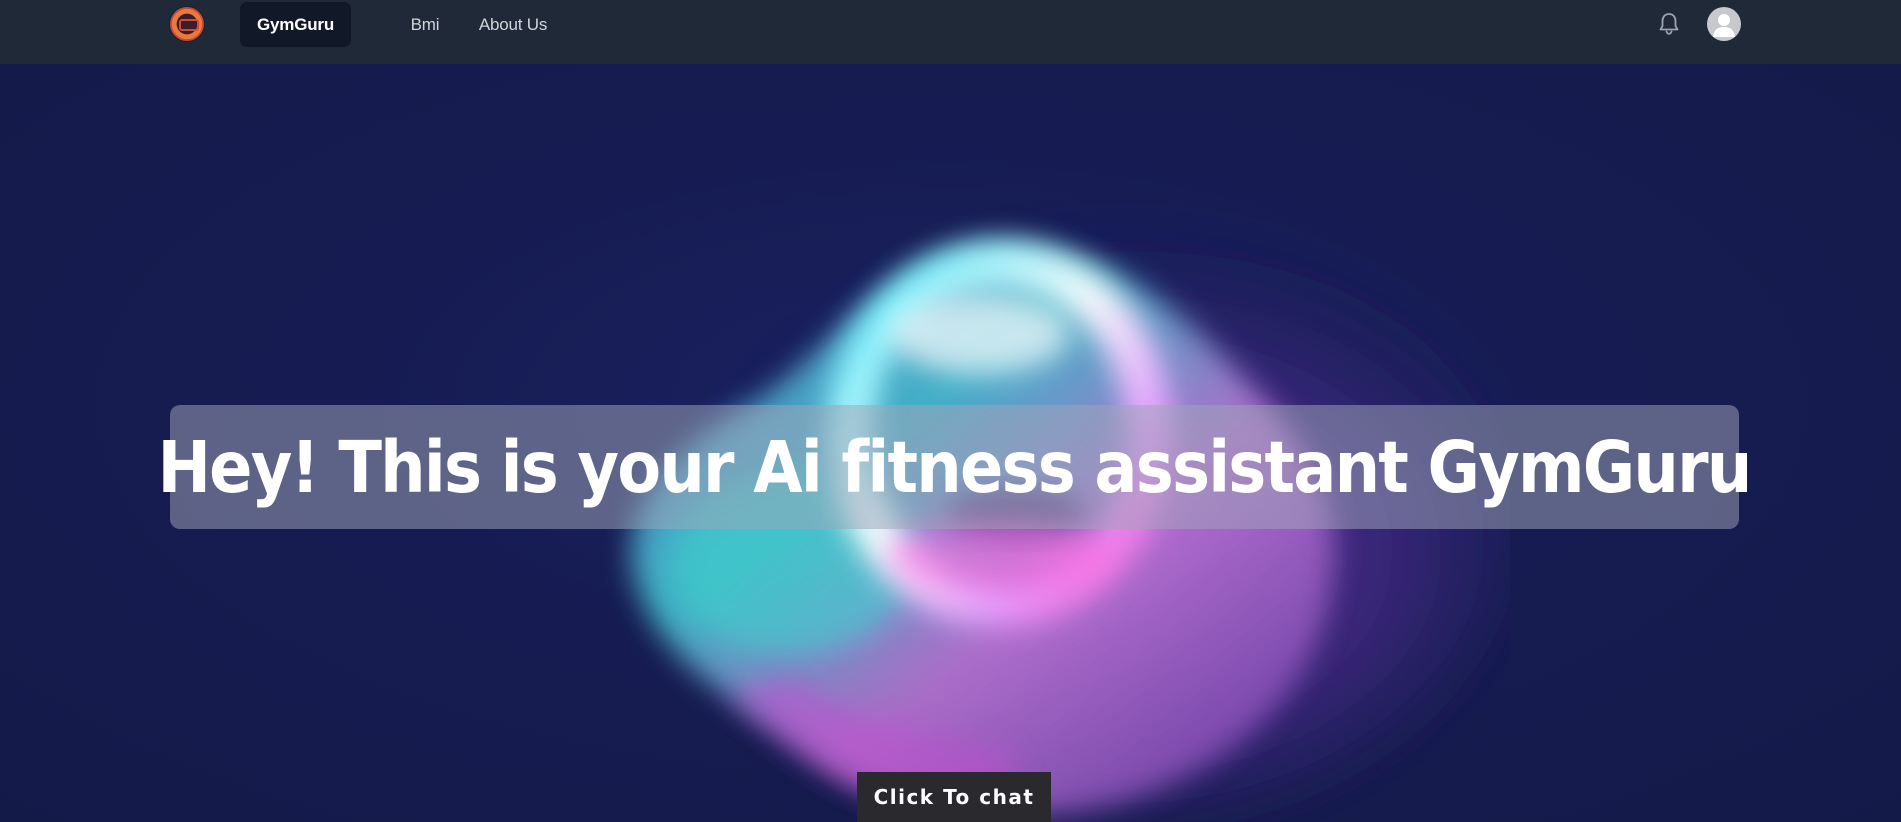  I want to click on nav-item-bmi: Bmi, so click(425, 24).